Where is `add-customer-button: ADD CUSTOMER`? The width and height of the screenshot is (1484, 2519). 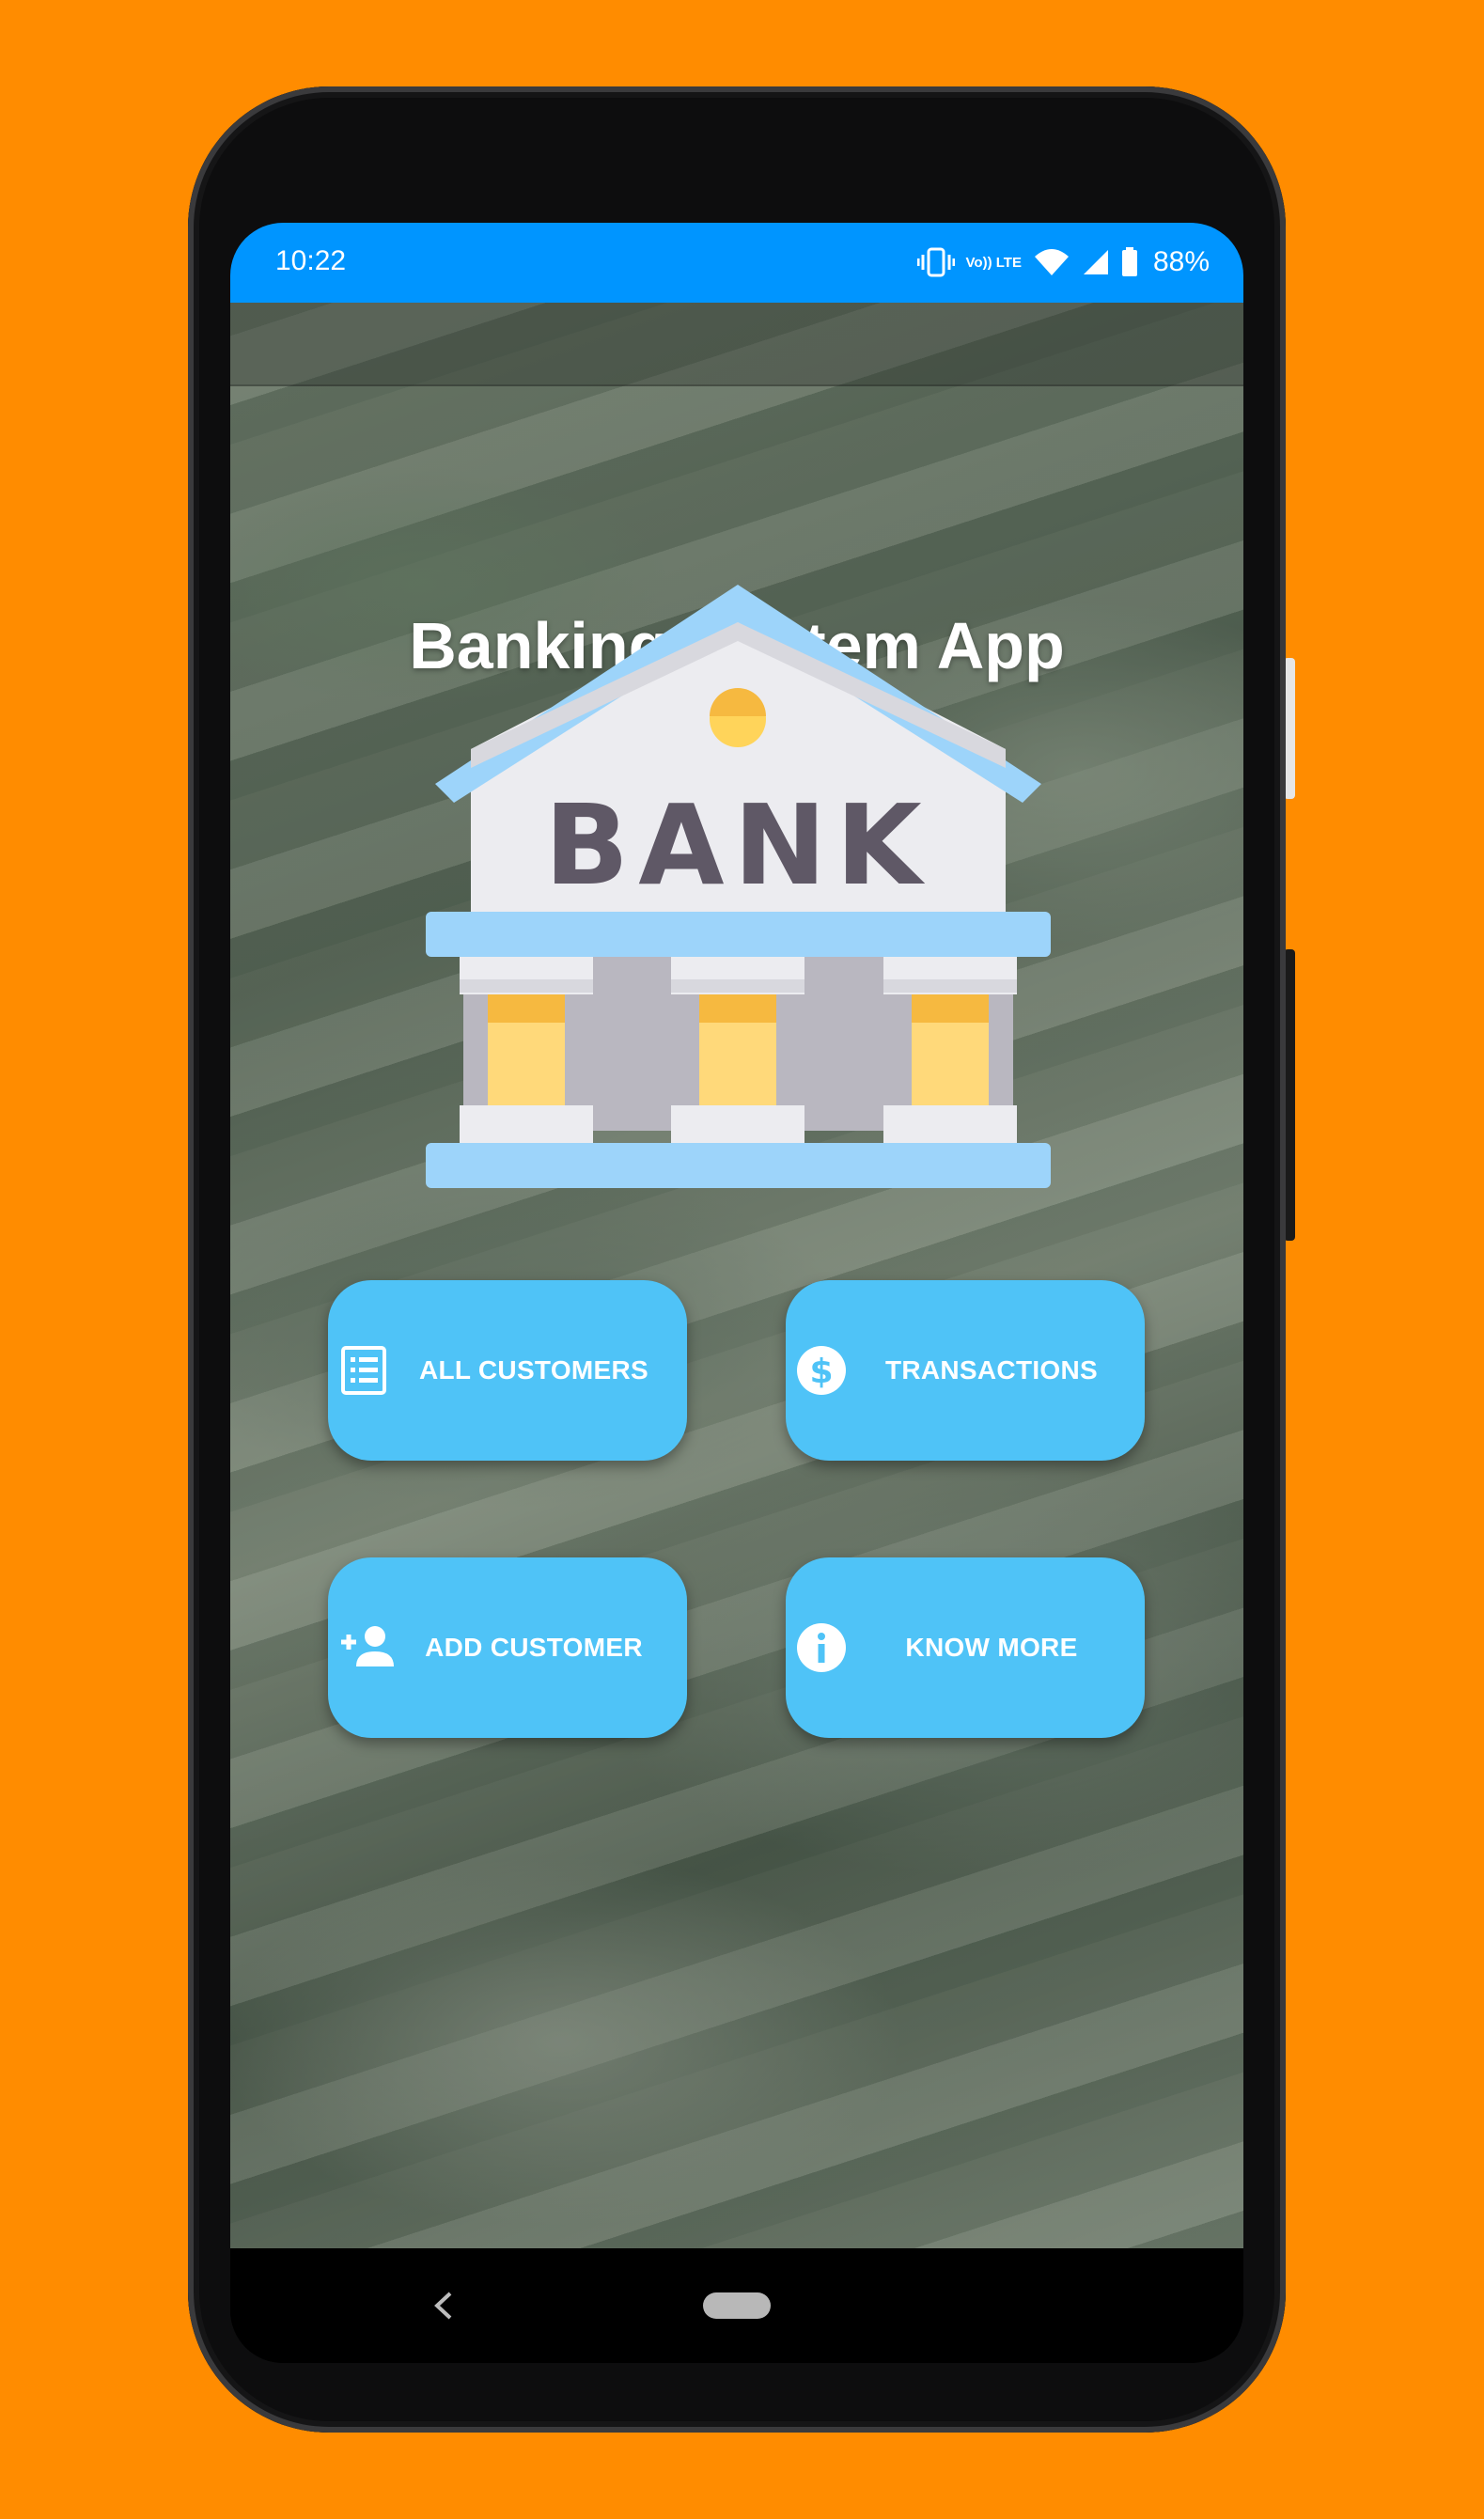 add-customer-button: ADD CUSTOMER is located at coordinates (508, 1647).